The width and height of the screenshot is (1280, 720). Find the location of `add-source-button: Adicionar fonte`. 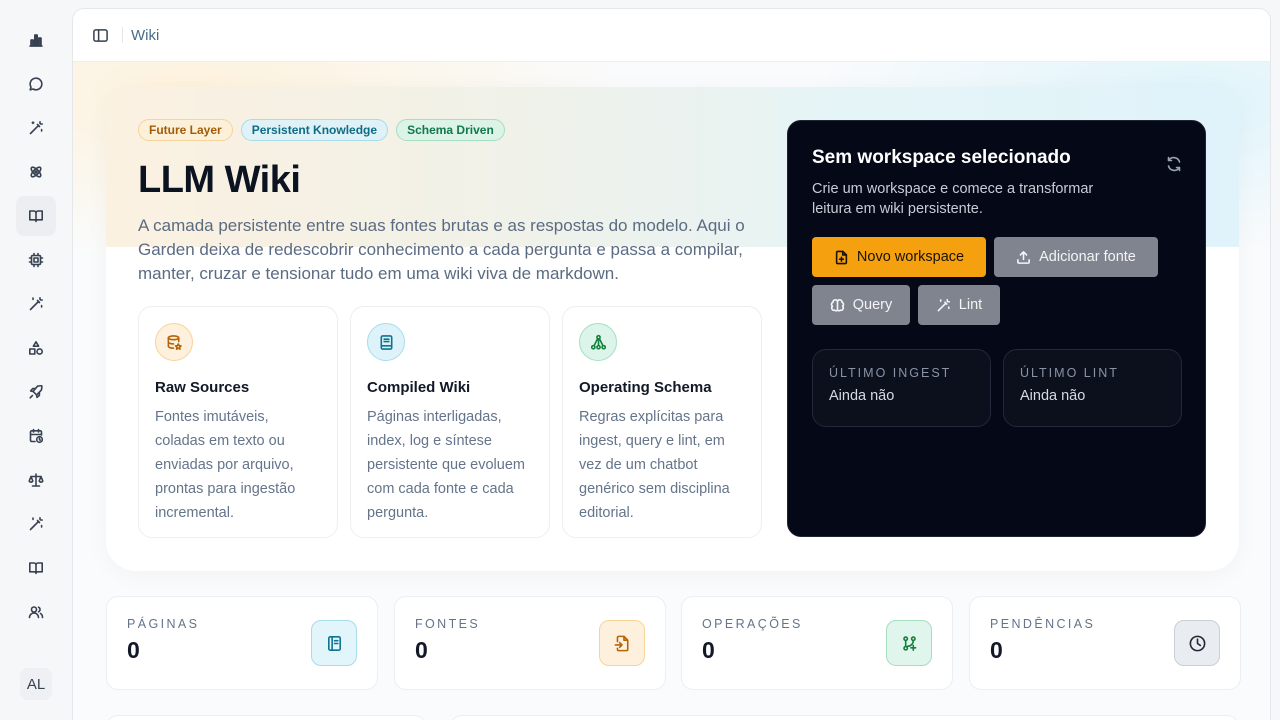

add-source-button: Adicionar fonte is located at coordinates (1076, 257).